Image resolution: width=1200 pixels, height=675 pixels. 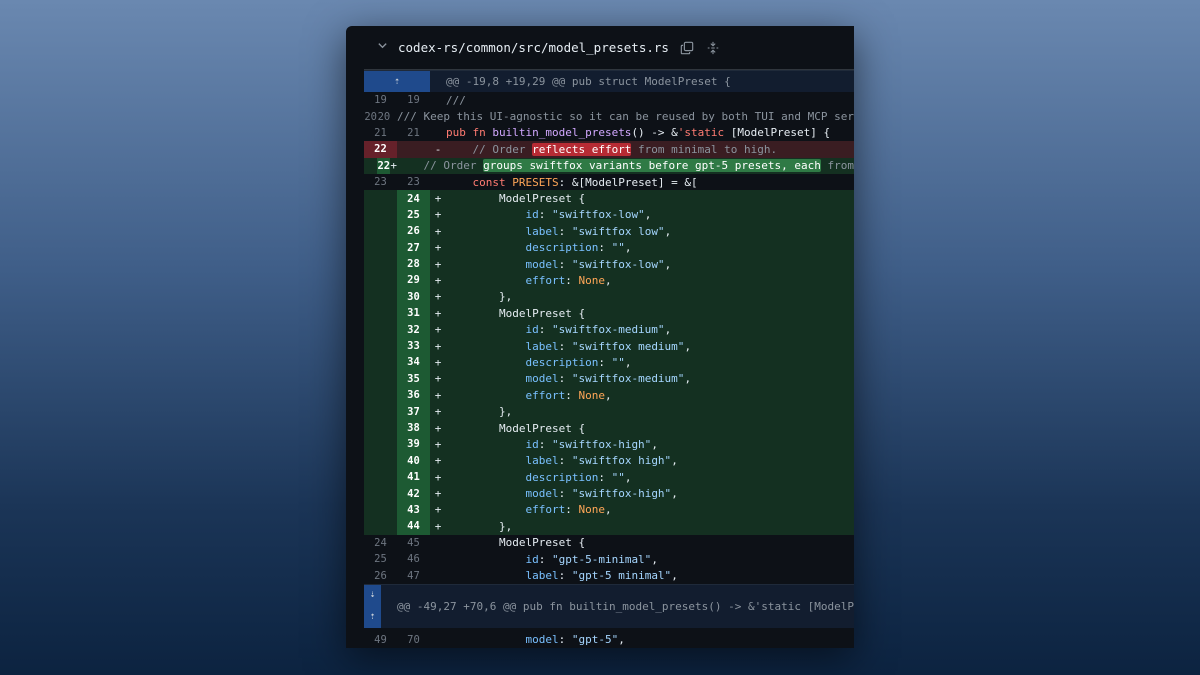 What do you see at coordinates (608, 330) in the screenshot?
I see `code-token: "swiftfox-medium"` at bounding box center [608, 330].